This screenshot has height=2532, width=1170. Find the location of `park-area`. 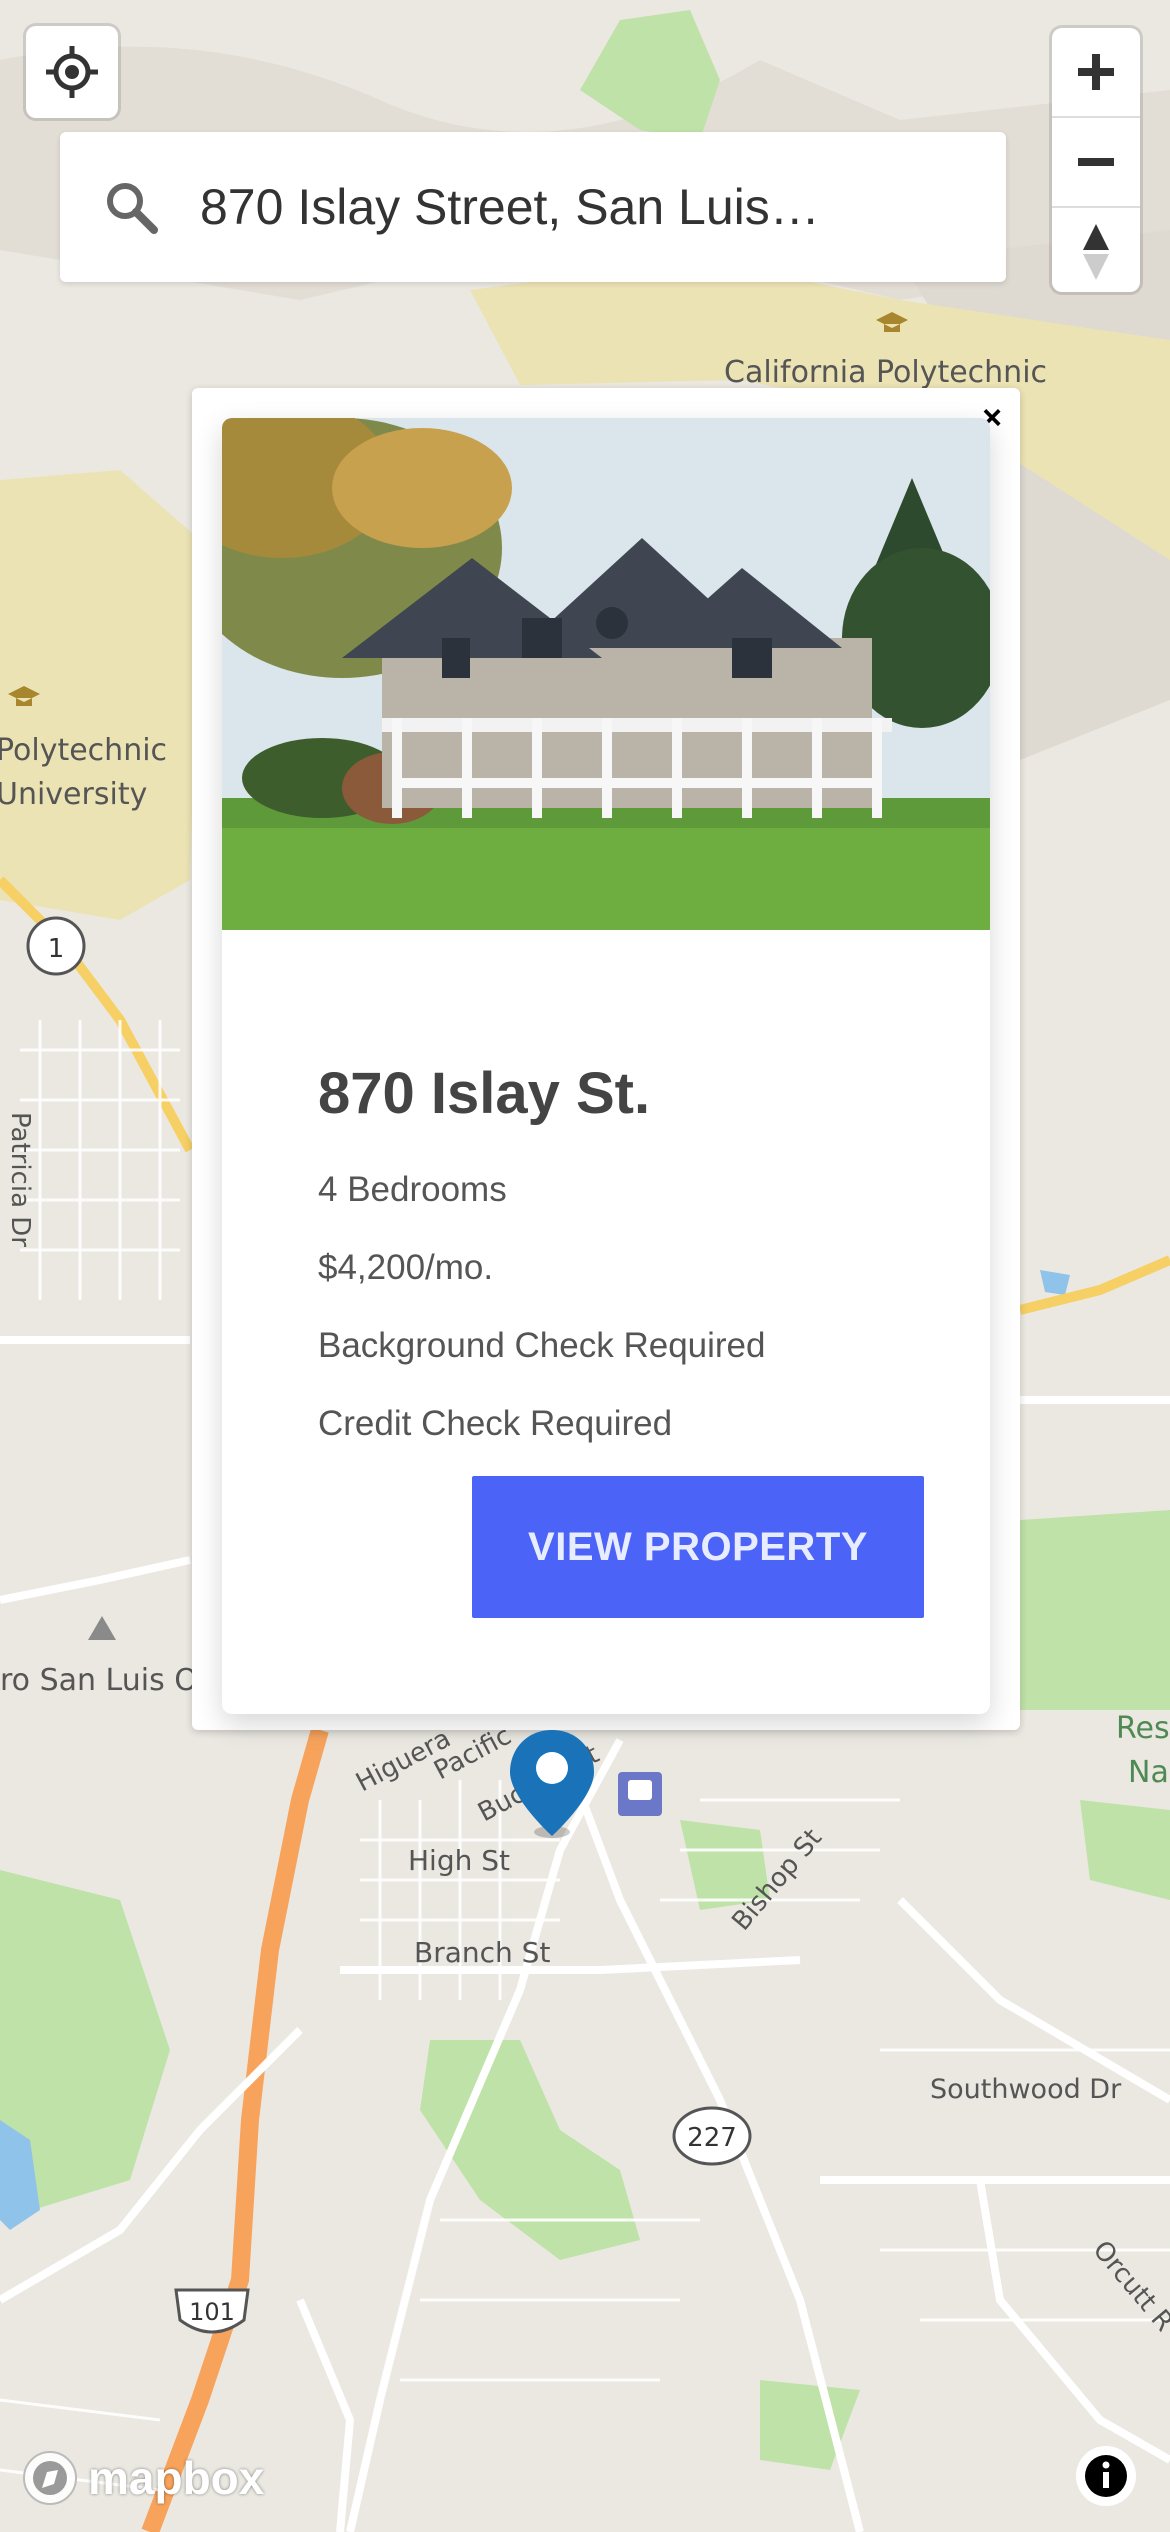

park-area is located at coordinates (1095, 1610).